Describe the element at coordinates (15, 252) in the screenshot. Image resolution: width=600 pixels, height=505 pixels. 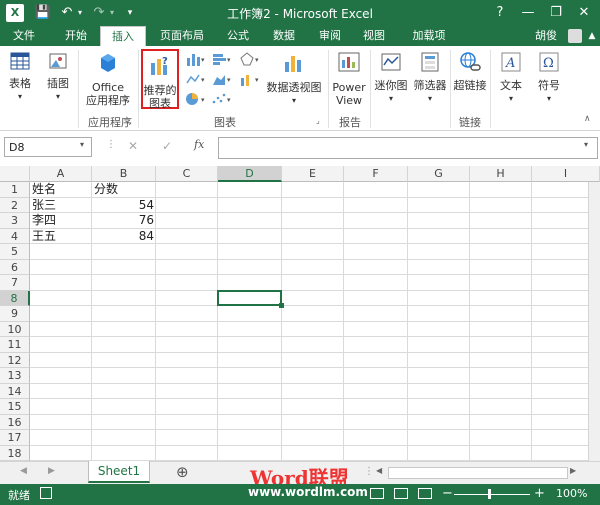
I see `row-header-5: 5` at that location.